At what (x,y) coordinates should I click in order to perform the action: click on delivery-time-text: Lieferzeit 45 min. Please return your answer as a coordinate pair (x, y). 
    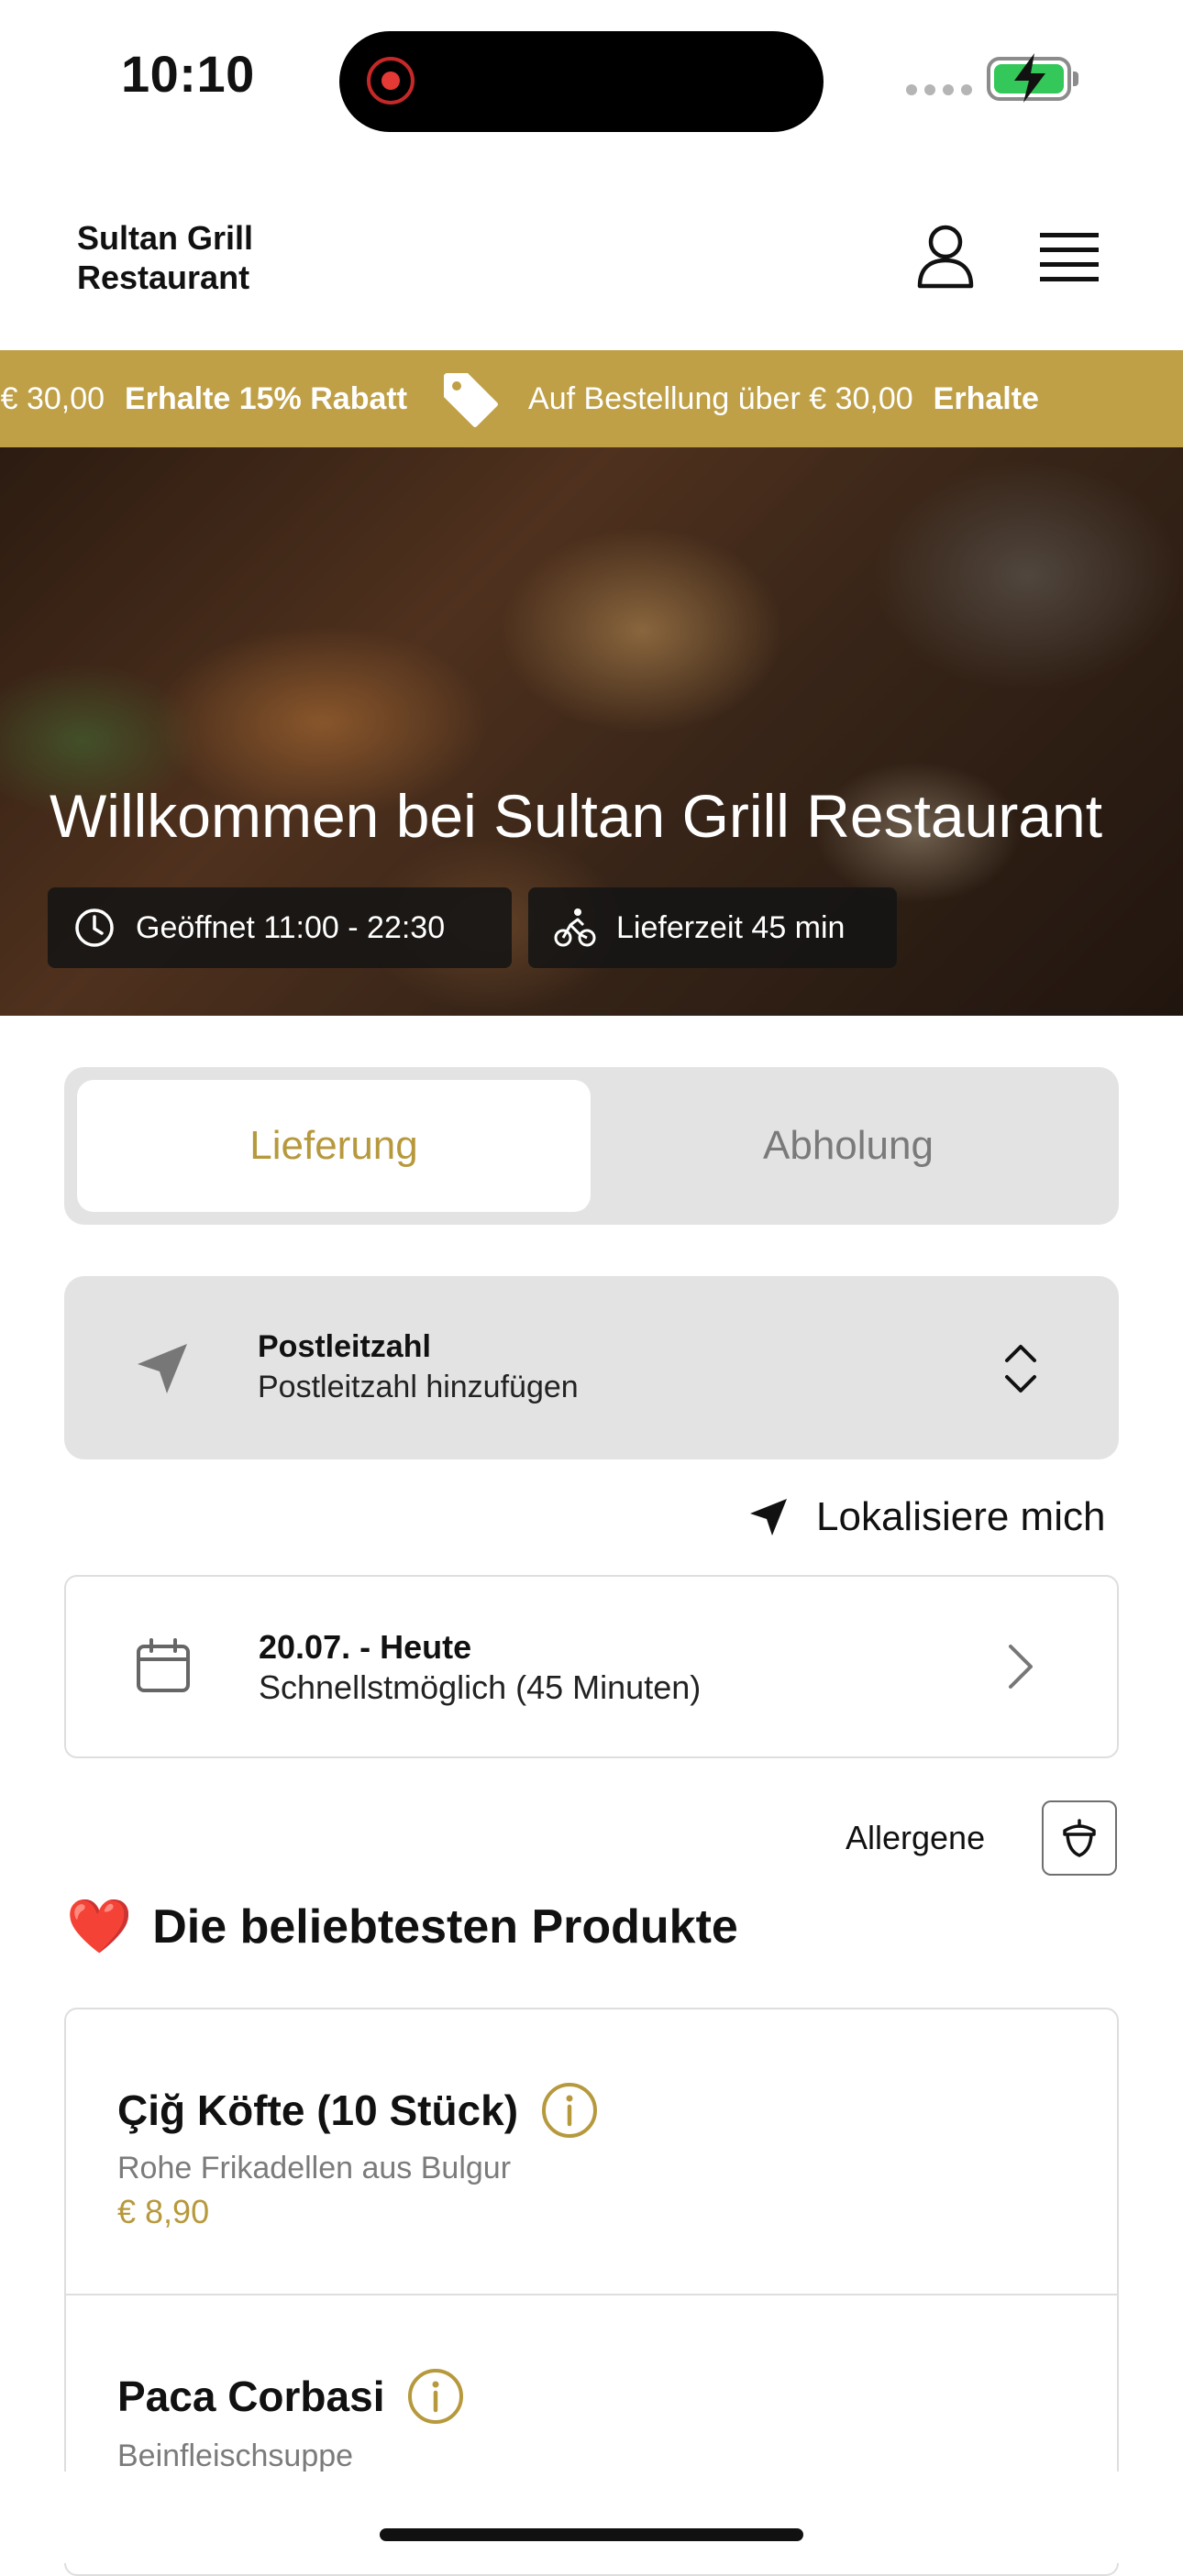
    Looking at the image, I should click on (731, 927).